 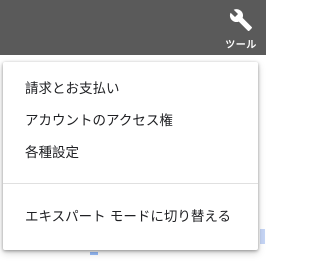 What do you see at coordinates (240, 20) in the screenshot?
I see `wrench-icon` at bounding box center [240, 20].